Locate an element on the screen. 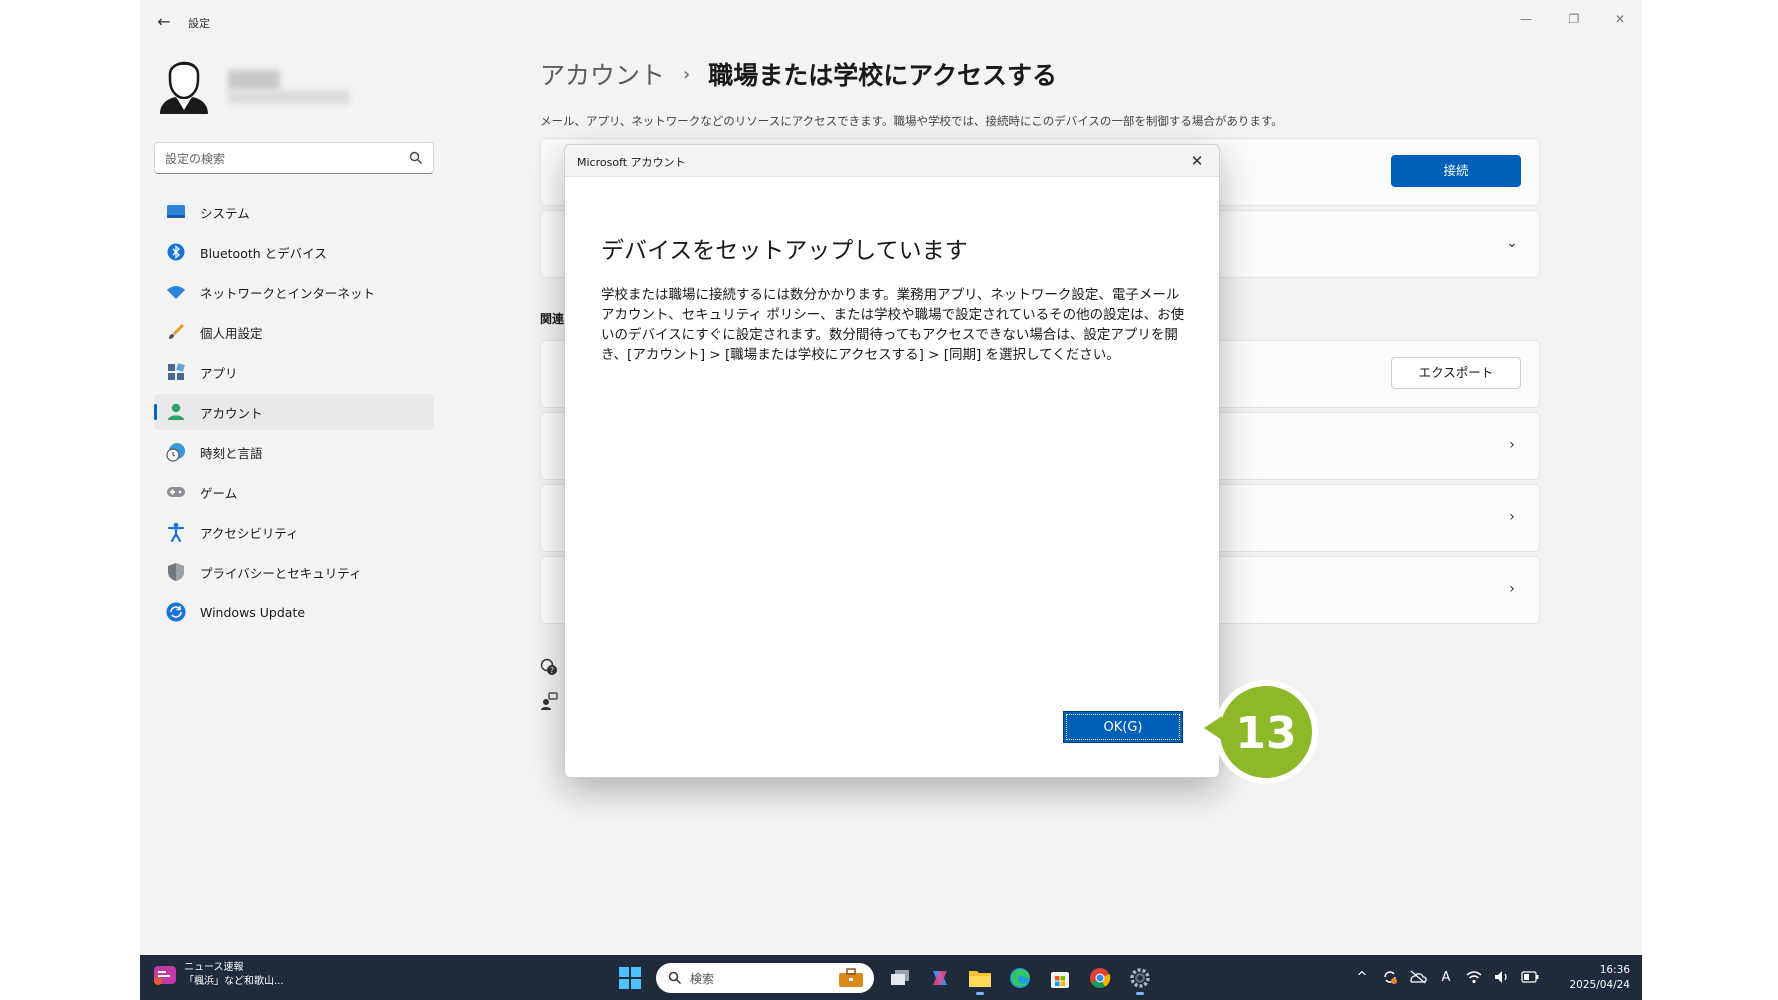 The height and width of the screenshot is (1000, 1778). feedback-icon is located at coordinates (549, 701).